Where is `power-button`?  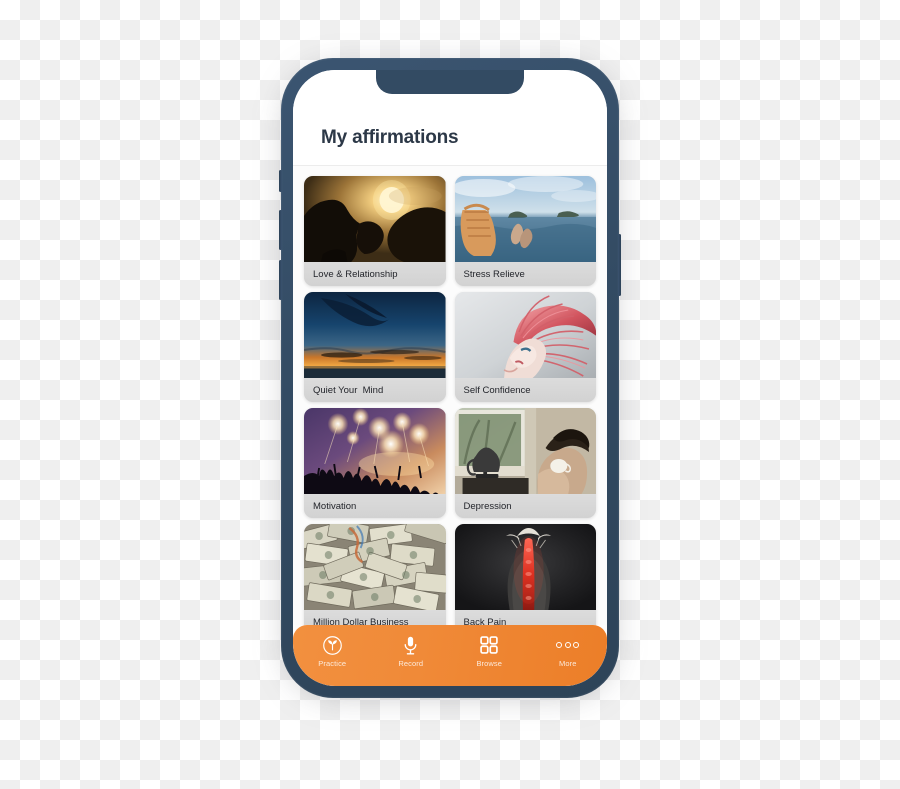
power-button is located at coordinates (619, 265).